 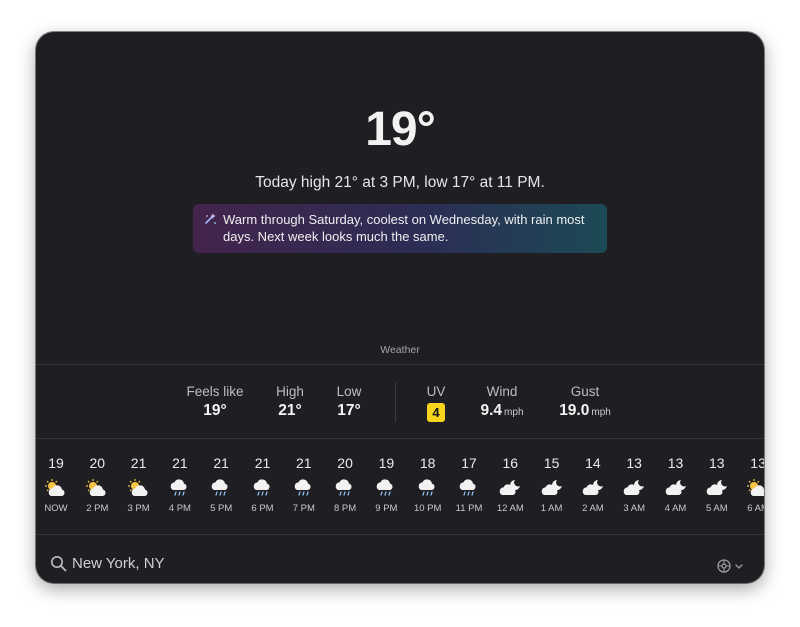 I want to click on hourly-item: 15 1 AM, so click(x=552, y=484).